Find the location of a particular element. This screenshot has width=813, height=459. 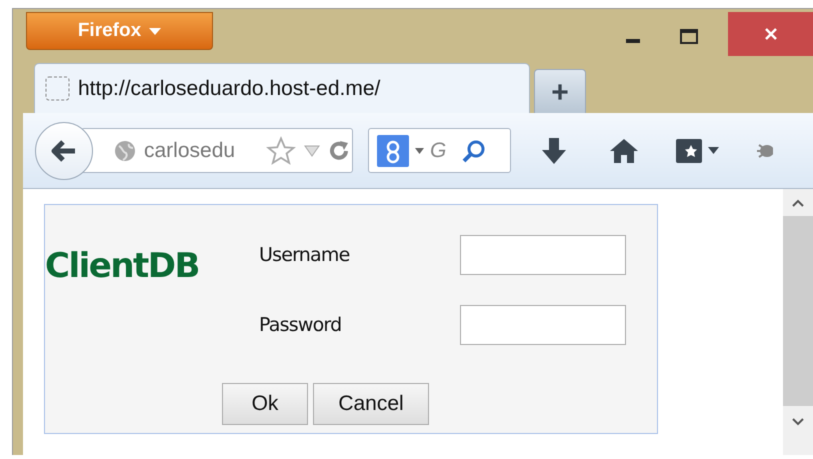

search-icon is located at coordinates (474, 150).